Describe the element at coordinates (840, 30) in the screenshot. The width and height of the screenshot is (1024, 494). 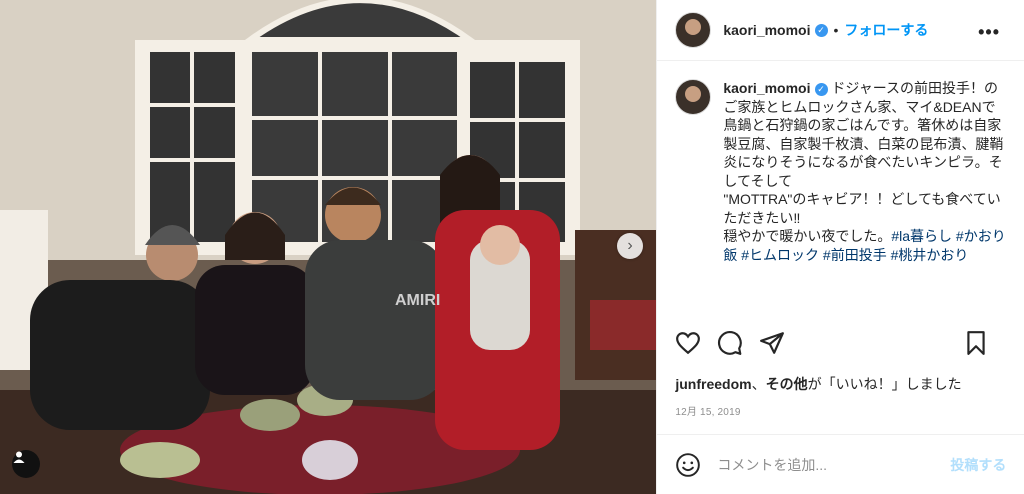
I see `post-header: kaori_momoi ✓ • フォローする •••` at that location.